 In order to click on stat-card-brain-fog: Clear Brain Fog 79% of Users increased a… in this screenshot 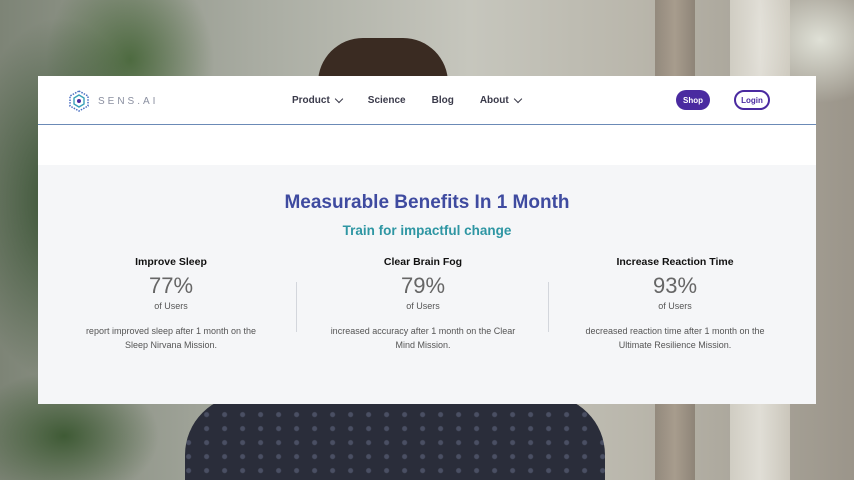, I will do `click(423, 304)`.